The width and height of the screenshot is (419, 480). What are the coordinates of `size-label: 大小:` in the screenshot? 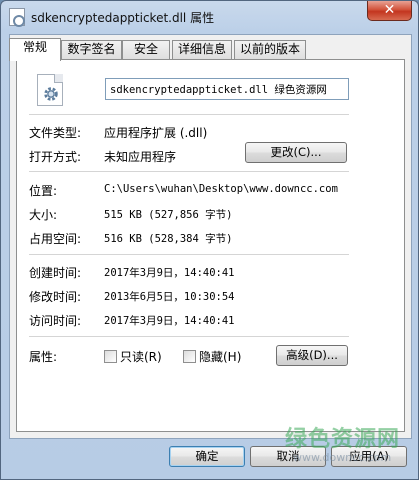 It's located at (43, 215).